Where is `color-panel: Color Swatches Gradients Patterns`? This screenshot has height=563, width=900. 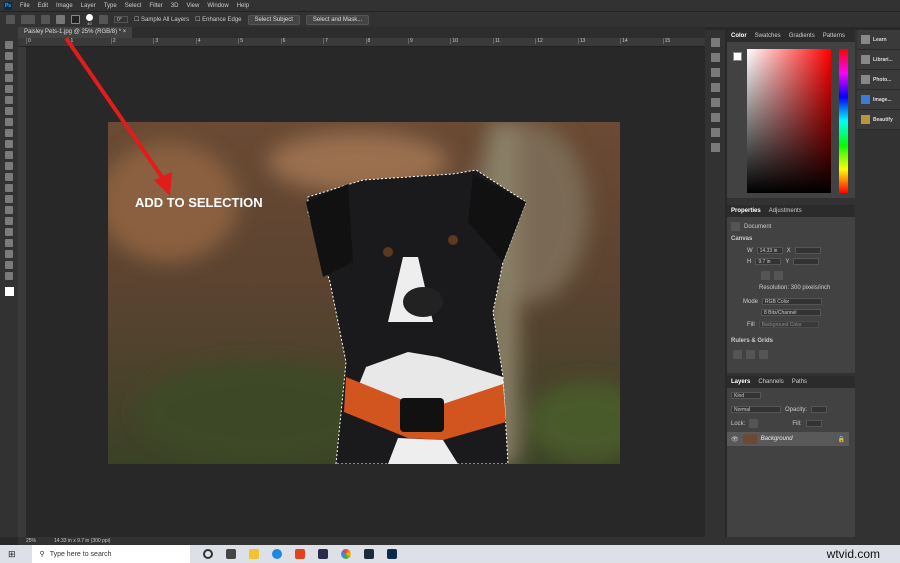 color-panel: Color Swatches Gradients Patterns is located at coordinates (791, 114).